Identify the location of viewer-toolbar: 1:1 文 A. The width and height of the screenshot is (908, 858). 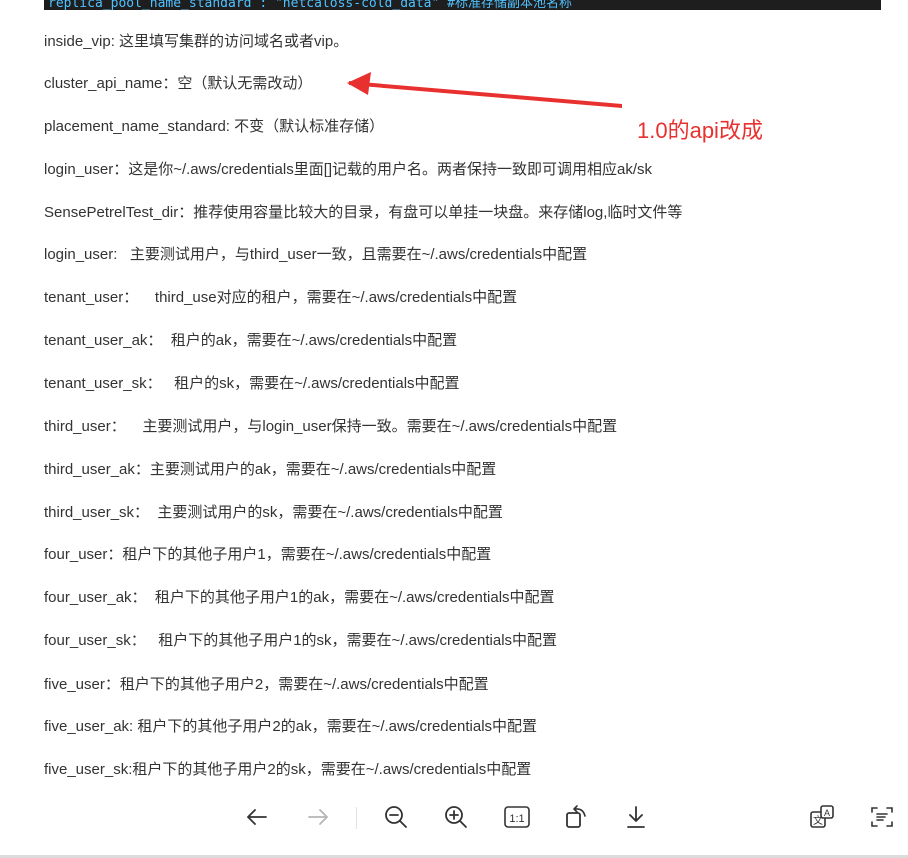
(454, 818).